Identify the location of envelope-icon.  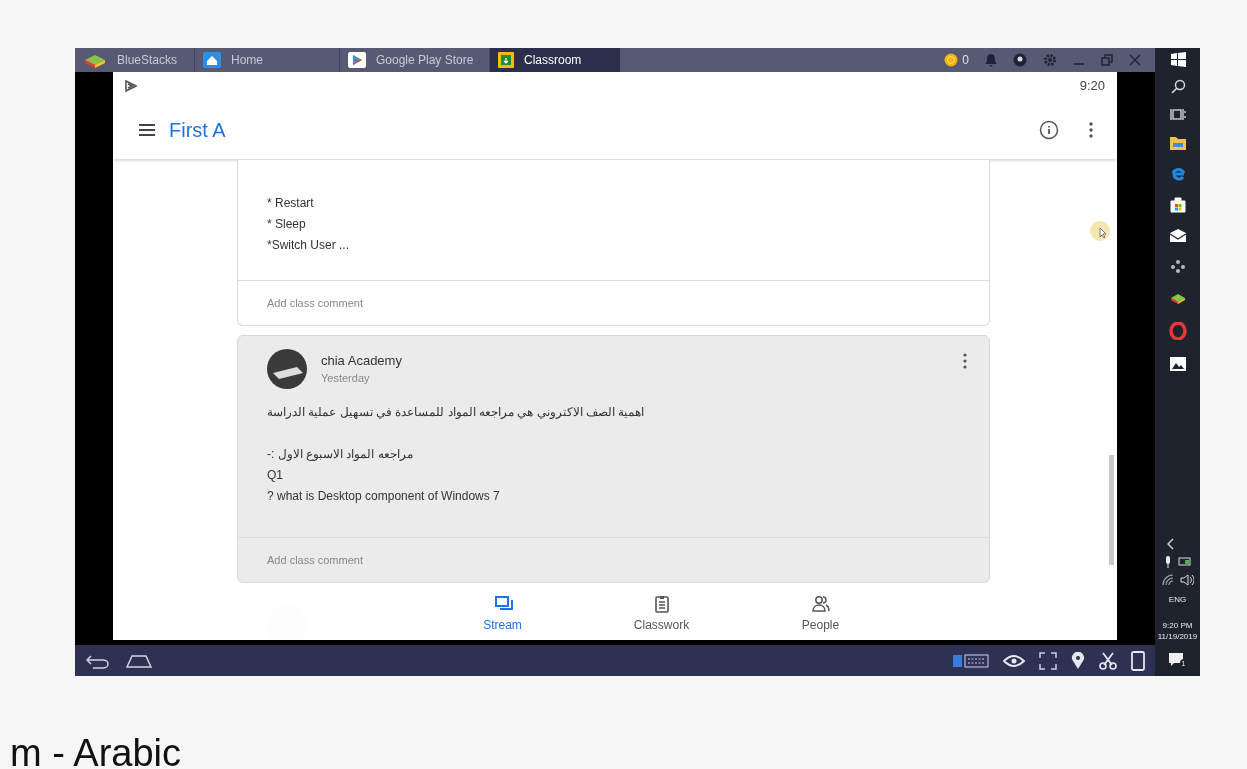
(1177, 235).